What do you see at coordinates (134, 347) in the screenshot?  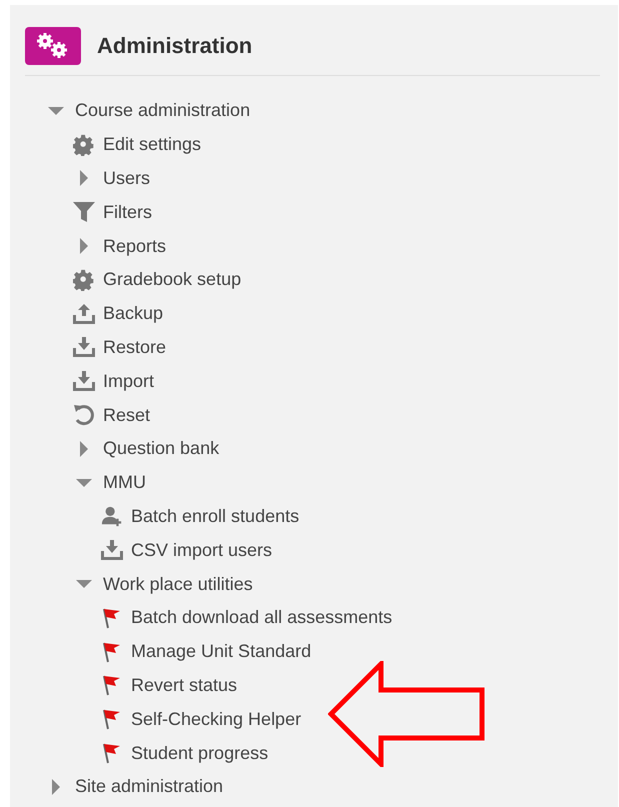 I see `tree-link: Restore` at bounding box center [134, 347].